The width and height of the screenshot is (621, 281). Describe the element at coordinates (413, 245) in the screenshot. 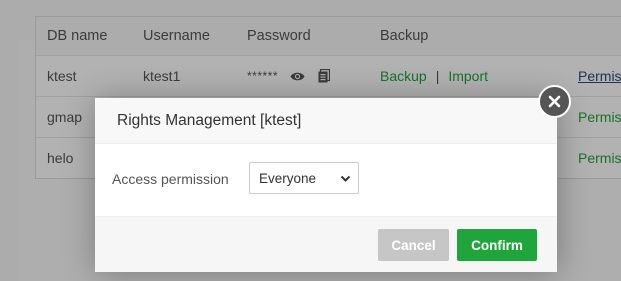

I see `cancel-button: Cancel` at that location.